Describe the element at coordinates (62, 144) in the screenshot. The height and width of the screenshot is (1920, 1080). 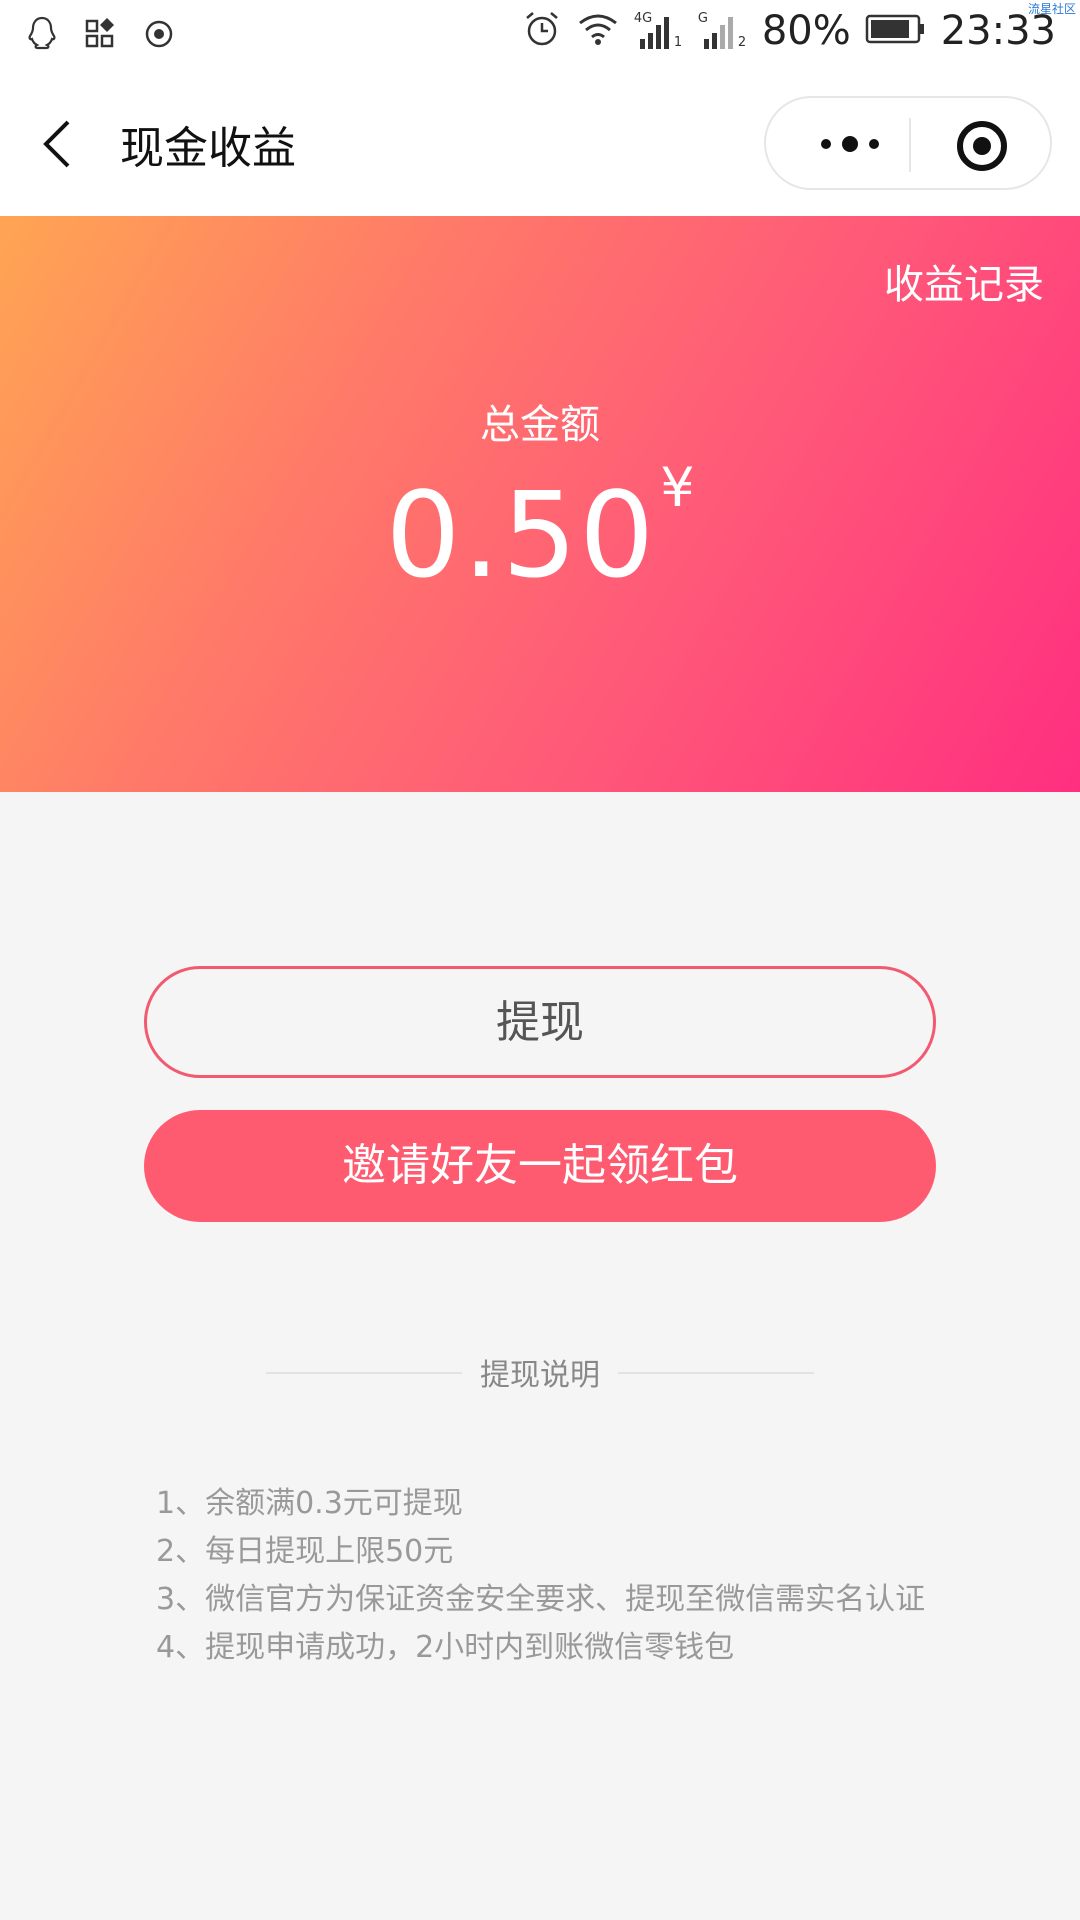
I see `back-icon` at that location.